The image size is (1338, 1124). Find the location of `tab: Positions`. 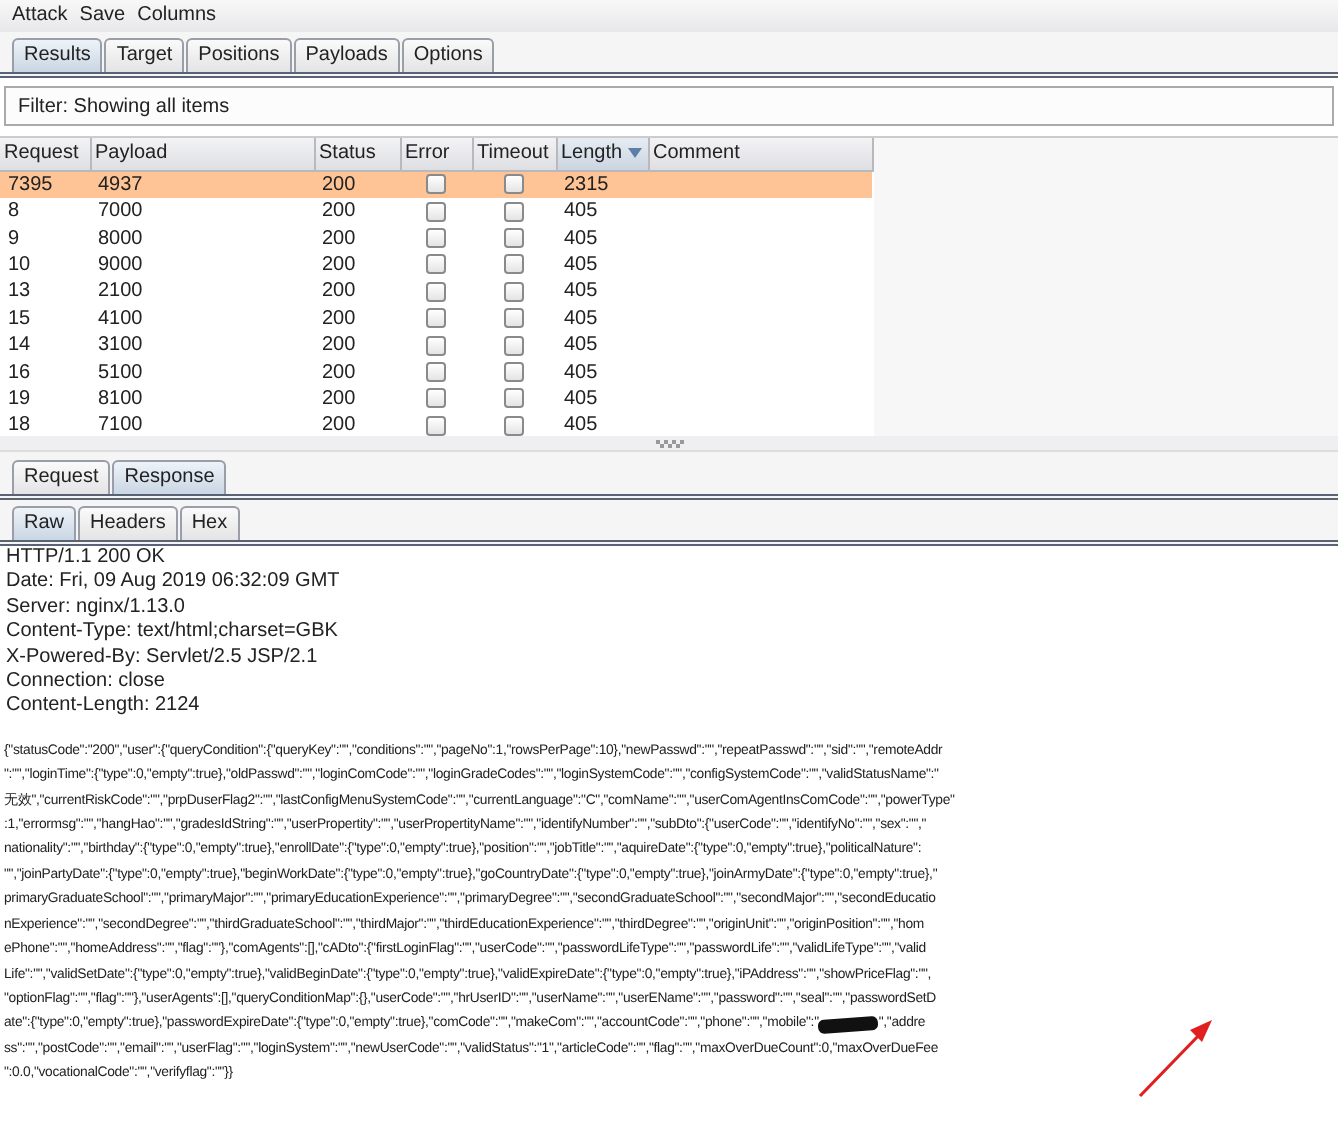

tab: Positions is located at coordinates (239, 55).